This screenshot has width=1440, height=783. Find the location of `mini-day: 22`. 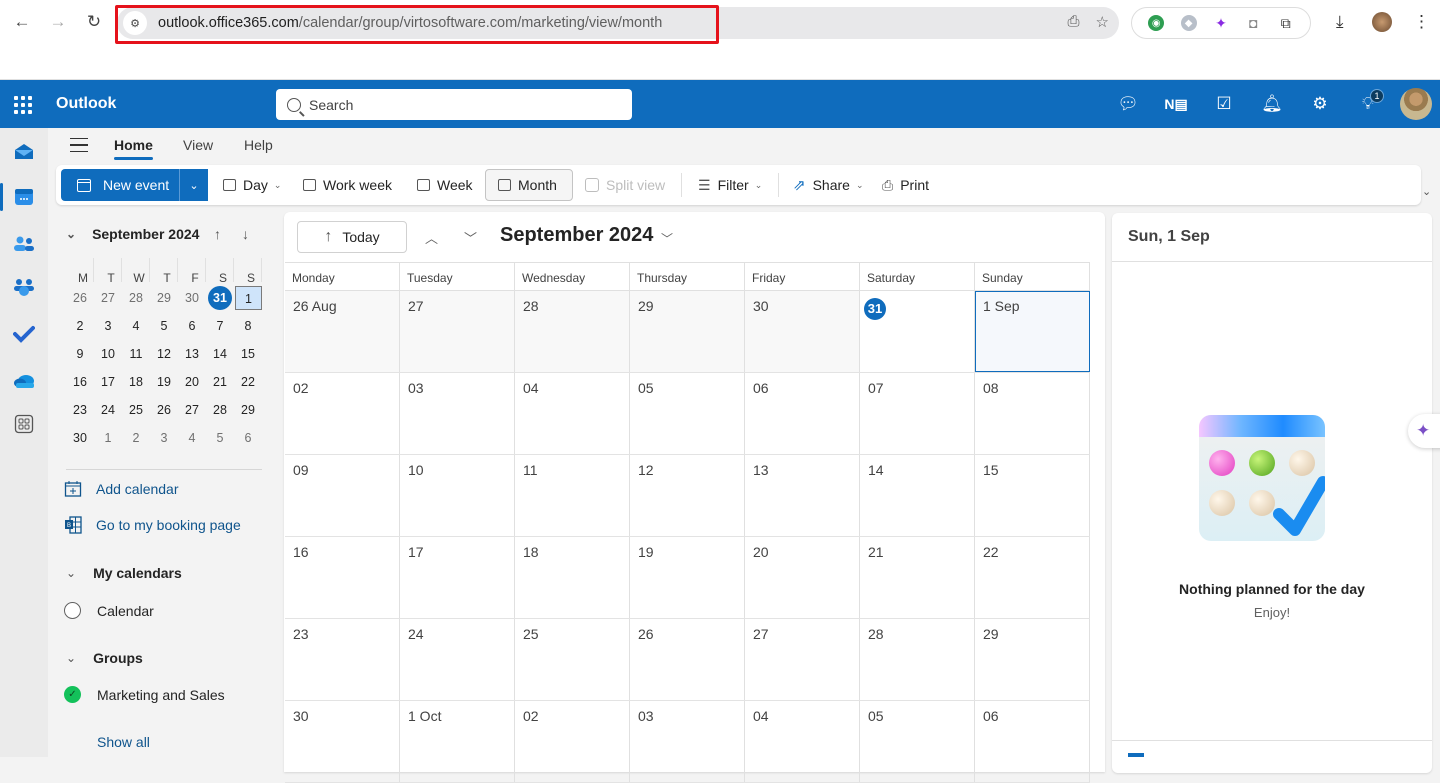

mini-day: 22 is located at coordinates (248, 382).